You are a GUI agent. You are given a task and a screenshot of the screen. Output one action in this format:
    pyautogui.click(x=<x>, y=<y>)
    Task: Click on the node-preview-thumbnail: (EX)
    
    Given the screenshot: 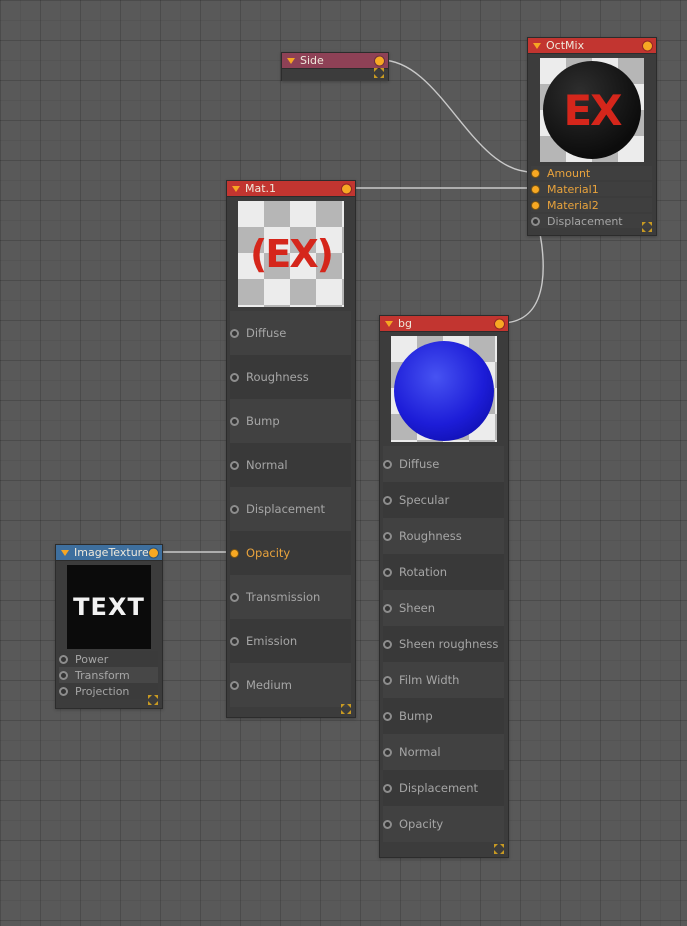 What is the action you would take?
    pyautogui.click(x=291, y=254)
    